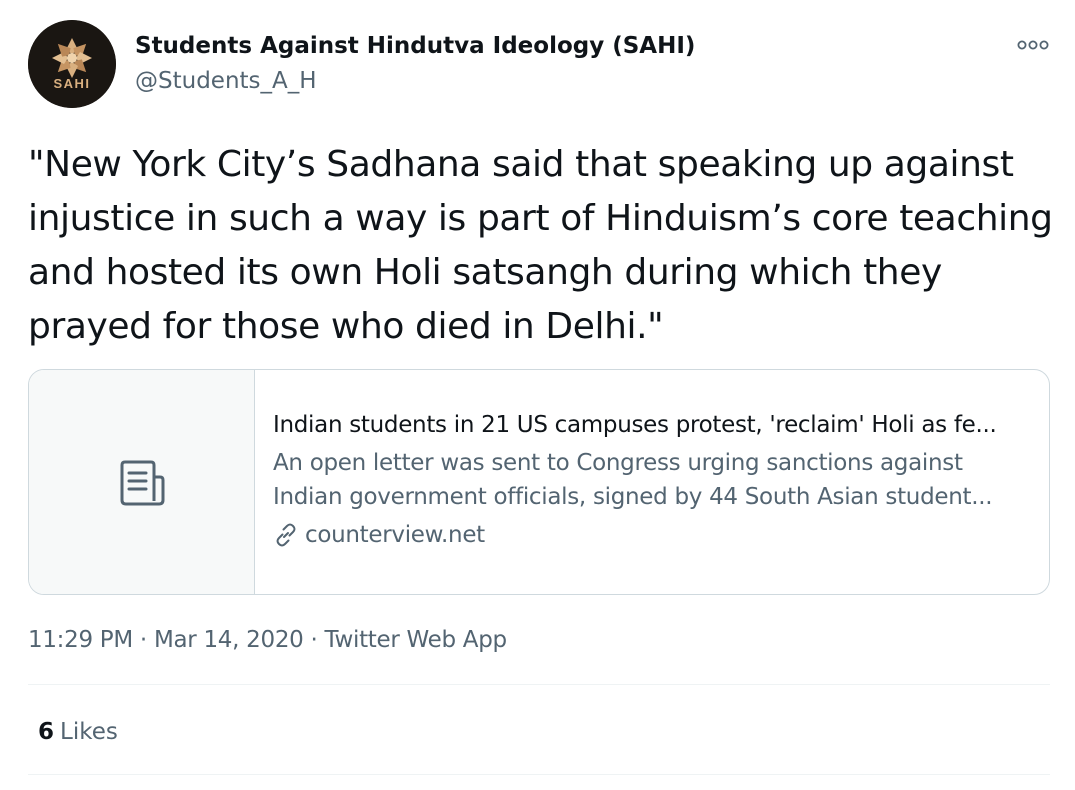 This screenshot has height=790, width=1075. I want to click on more-horizontal-icon, so click(1033, 45).